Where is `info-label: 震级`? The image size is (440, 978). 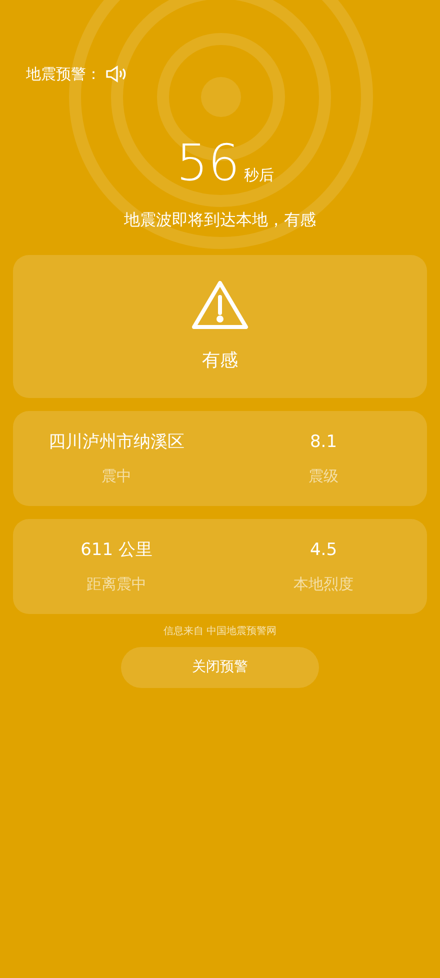 info-label: 震级 is located at coordinates (323, 476).